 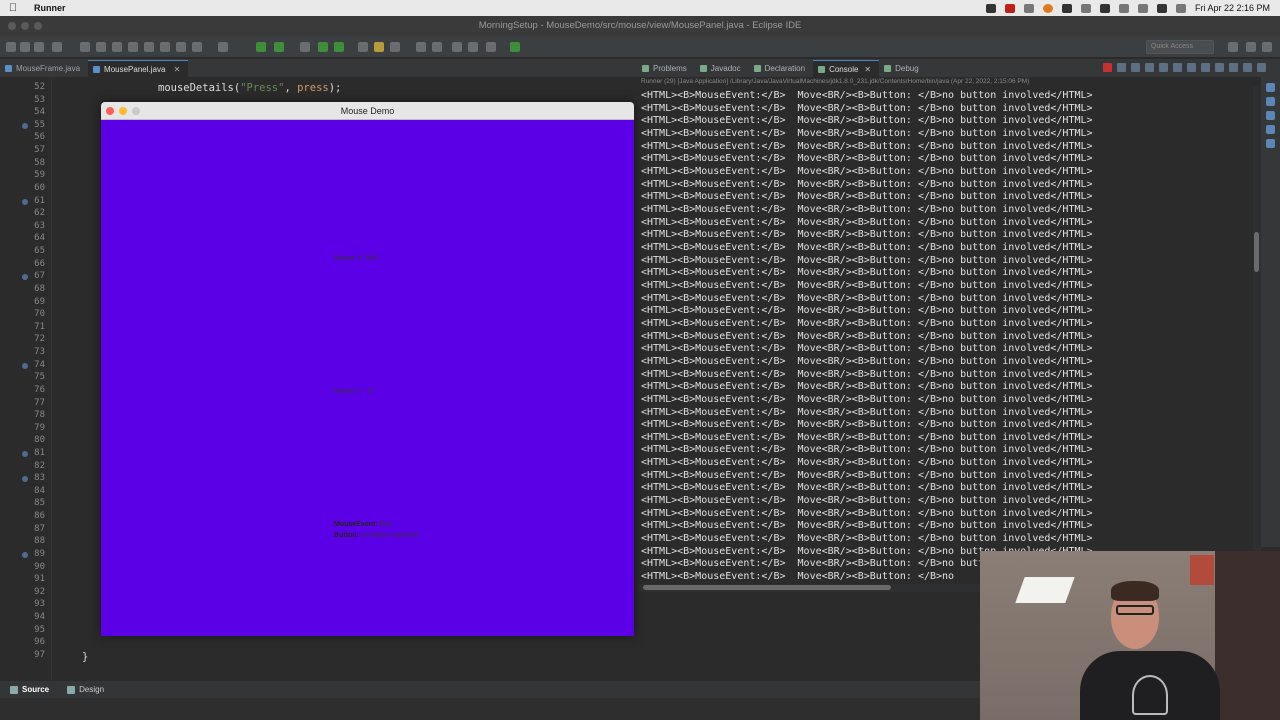 I want to click on outline-icon, so click(x=1270, y=101).